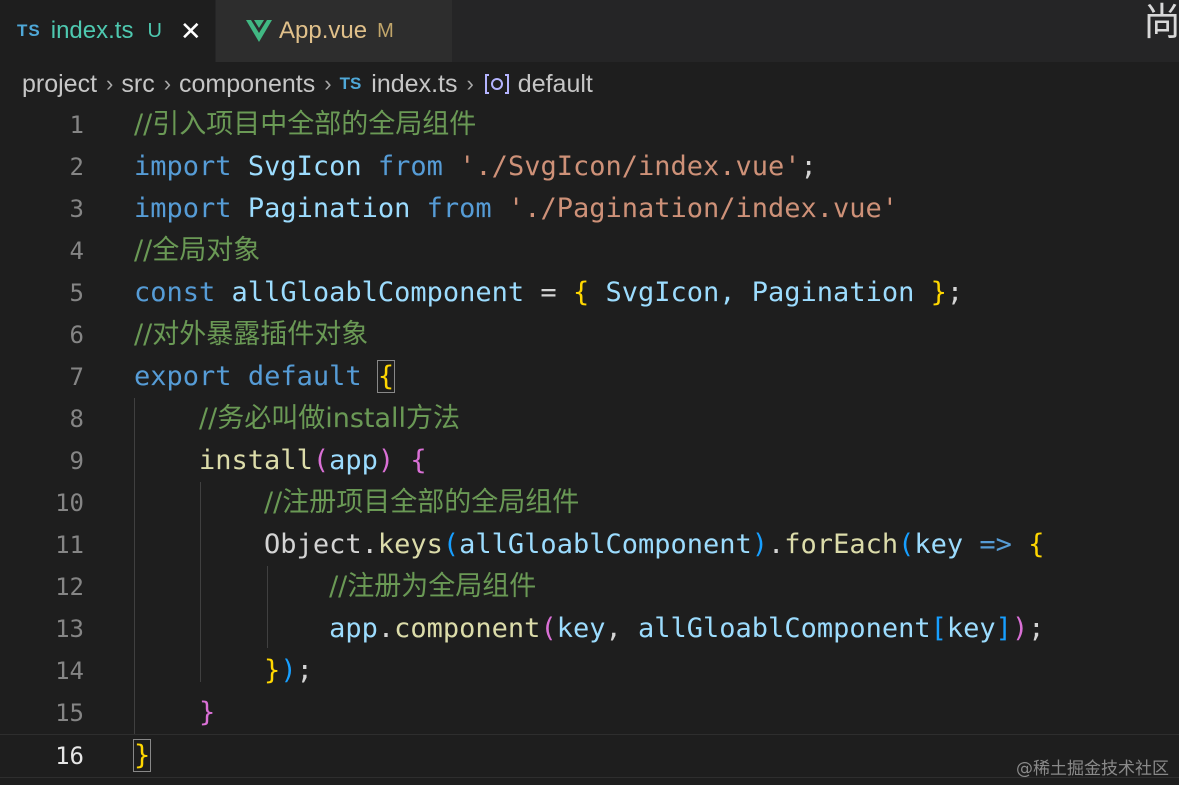  I want to click on breadcrumb-item-symbol: default, so click(555, 84).